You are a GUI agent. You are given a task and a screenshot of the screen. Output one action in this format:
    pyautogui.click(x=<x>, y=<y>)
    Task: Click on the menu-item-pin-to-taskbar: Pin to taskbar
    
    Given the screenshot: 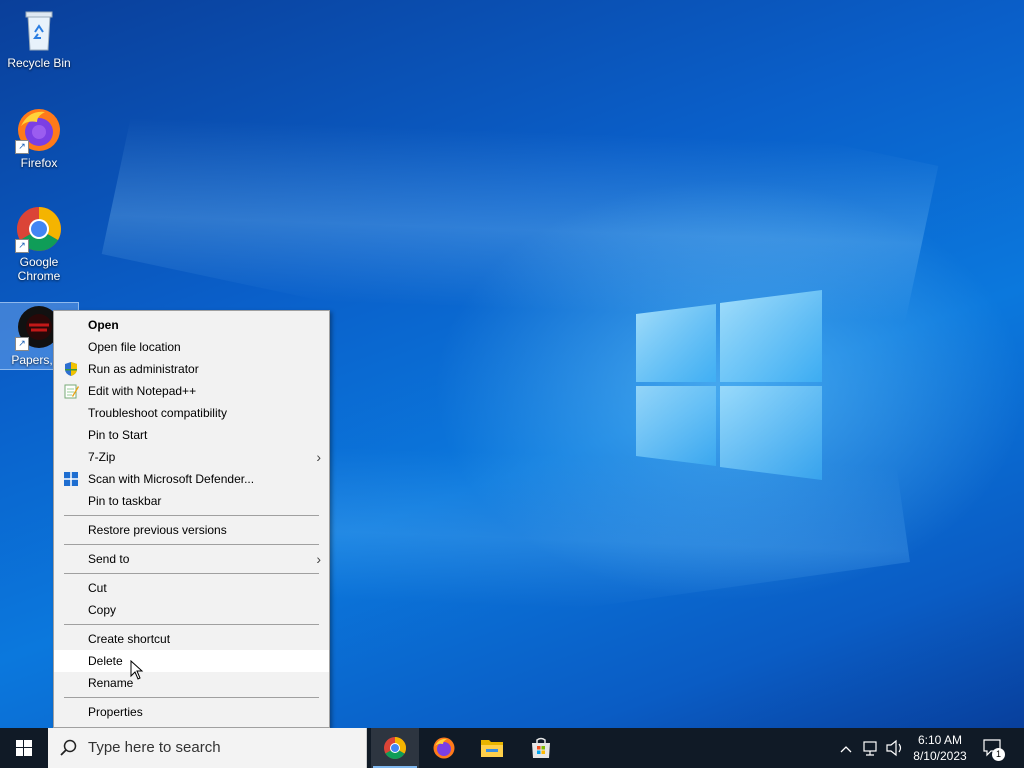 What is the action you would take?
    pyautogui.click(x=191, y=501)
    